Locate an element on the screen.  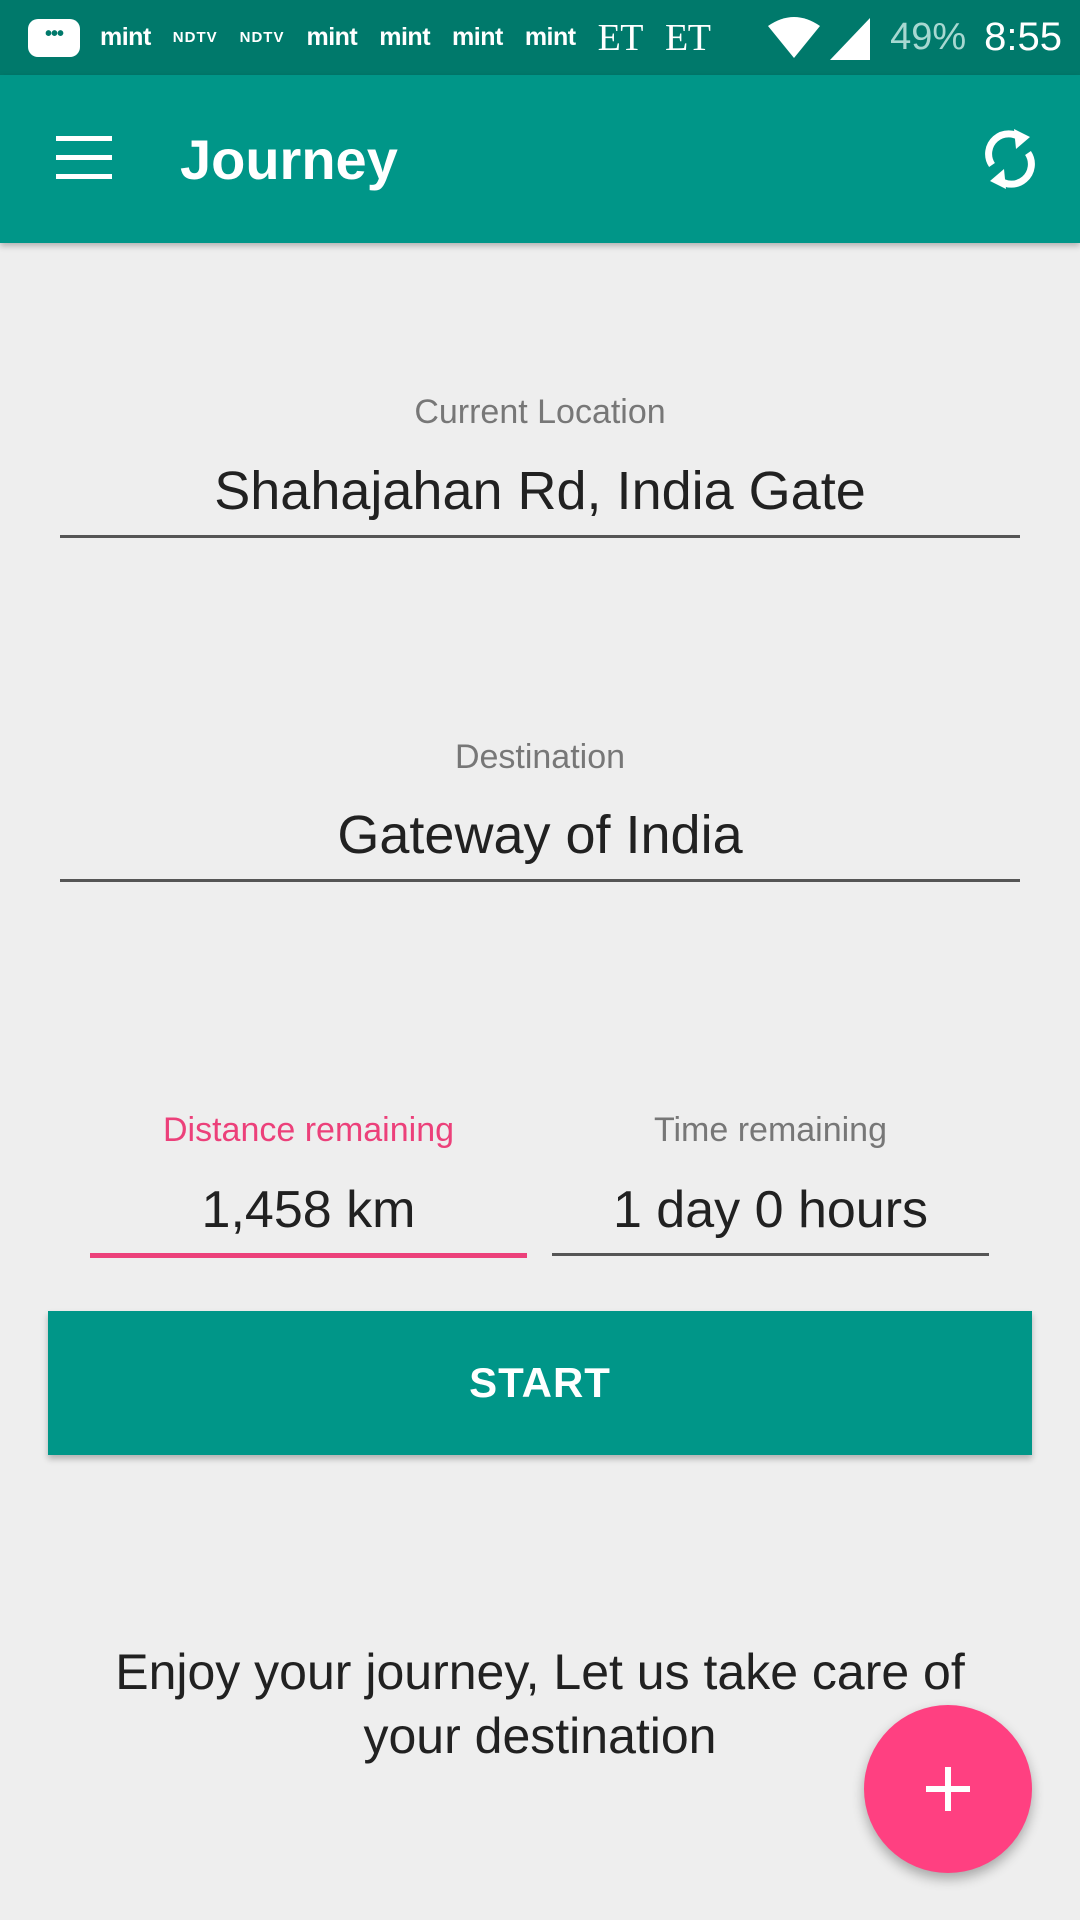
time-remaining-field is located at coordinates (770, 1216).